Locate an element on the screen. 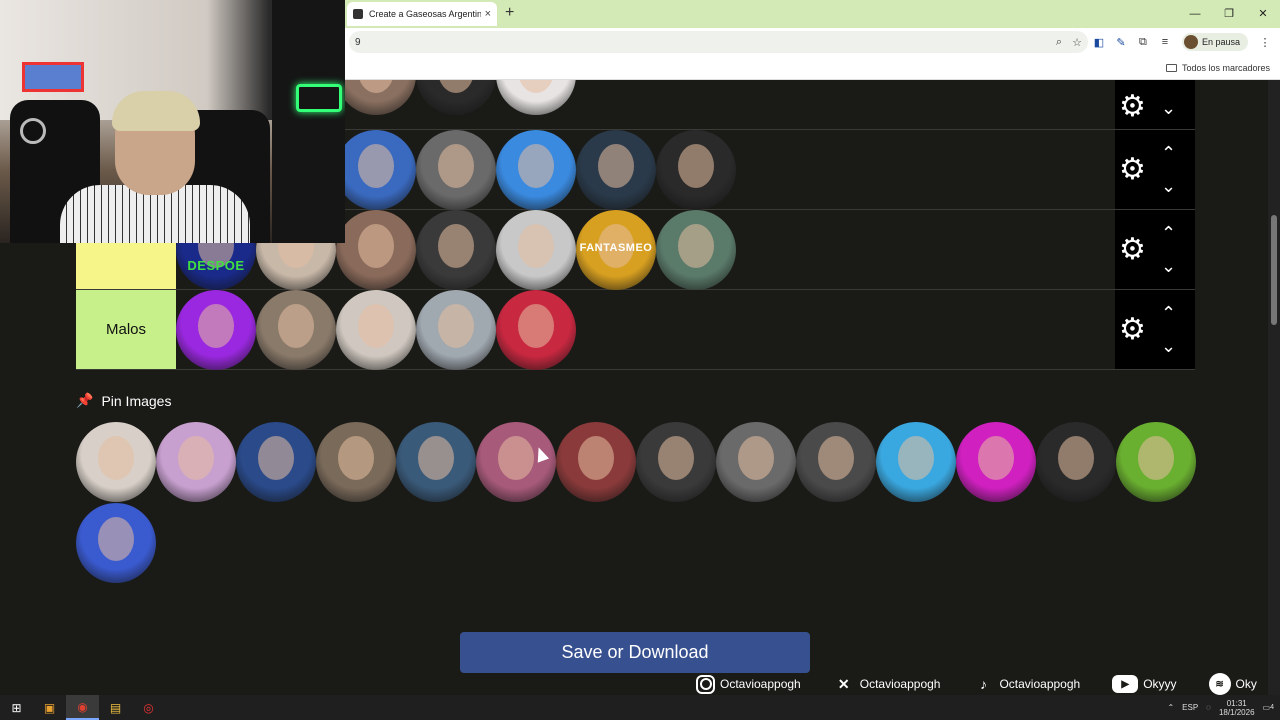  network-icon: ◌ is located at coordinates (1208, 707).